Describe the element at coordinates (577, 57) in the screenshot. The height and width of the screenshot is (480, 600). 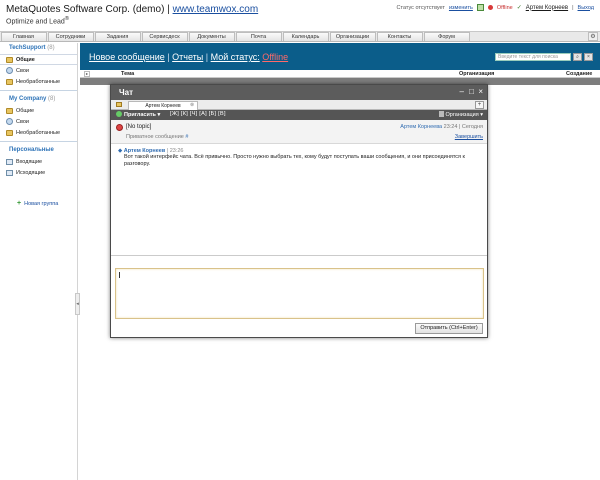
I see `search-icon: ⌕` at that location.